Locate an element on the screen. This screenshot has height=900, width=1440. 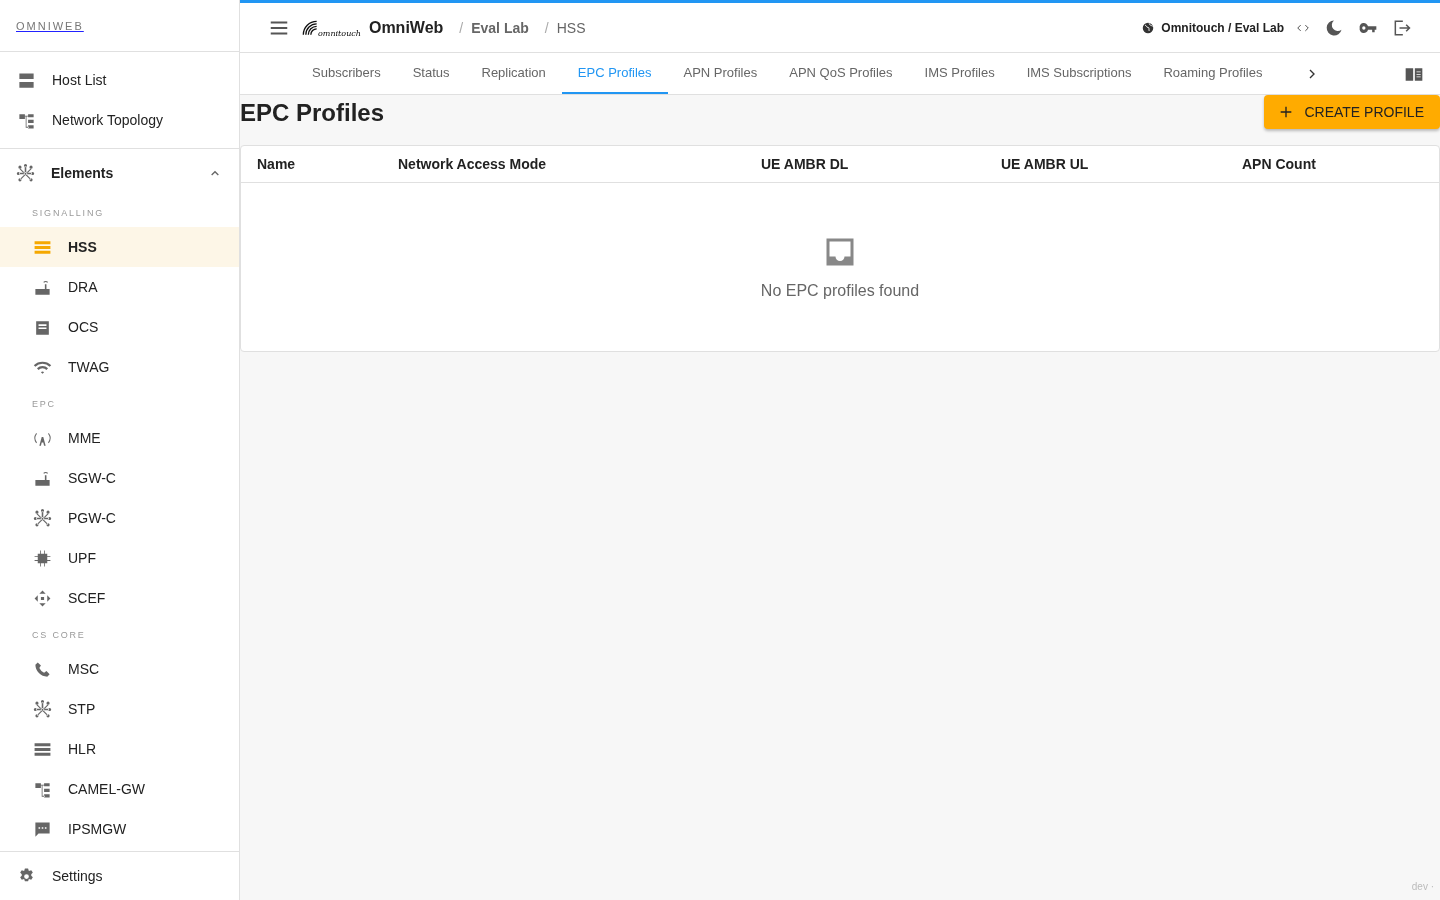
column-header: Network Access Mode is located at coordinates (473, 164).